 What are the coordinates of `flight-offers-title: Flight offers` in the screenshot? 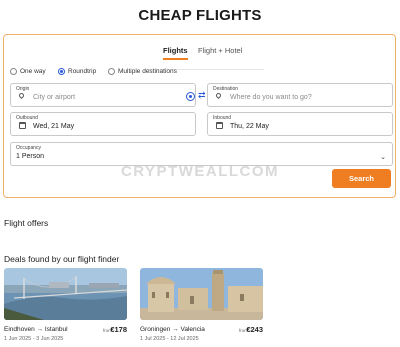 It's located at (26, 223).